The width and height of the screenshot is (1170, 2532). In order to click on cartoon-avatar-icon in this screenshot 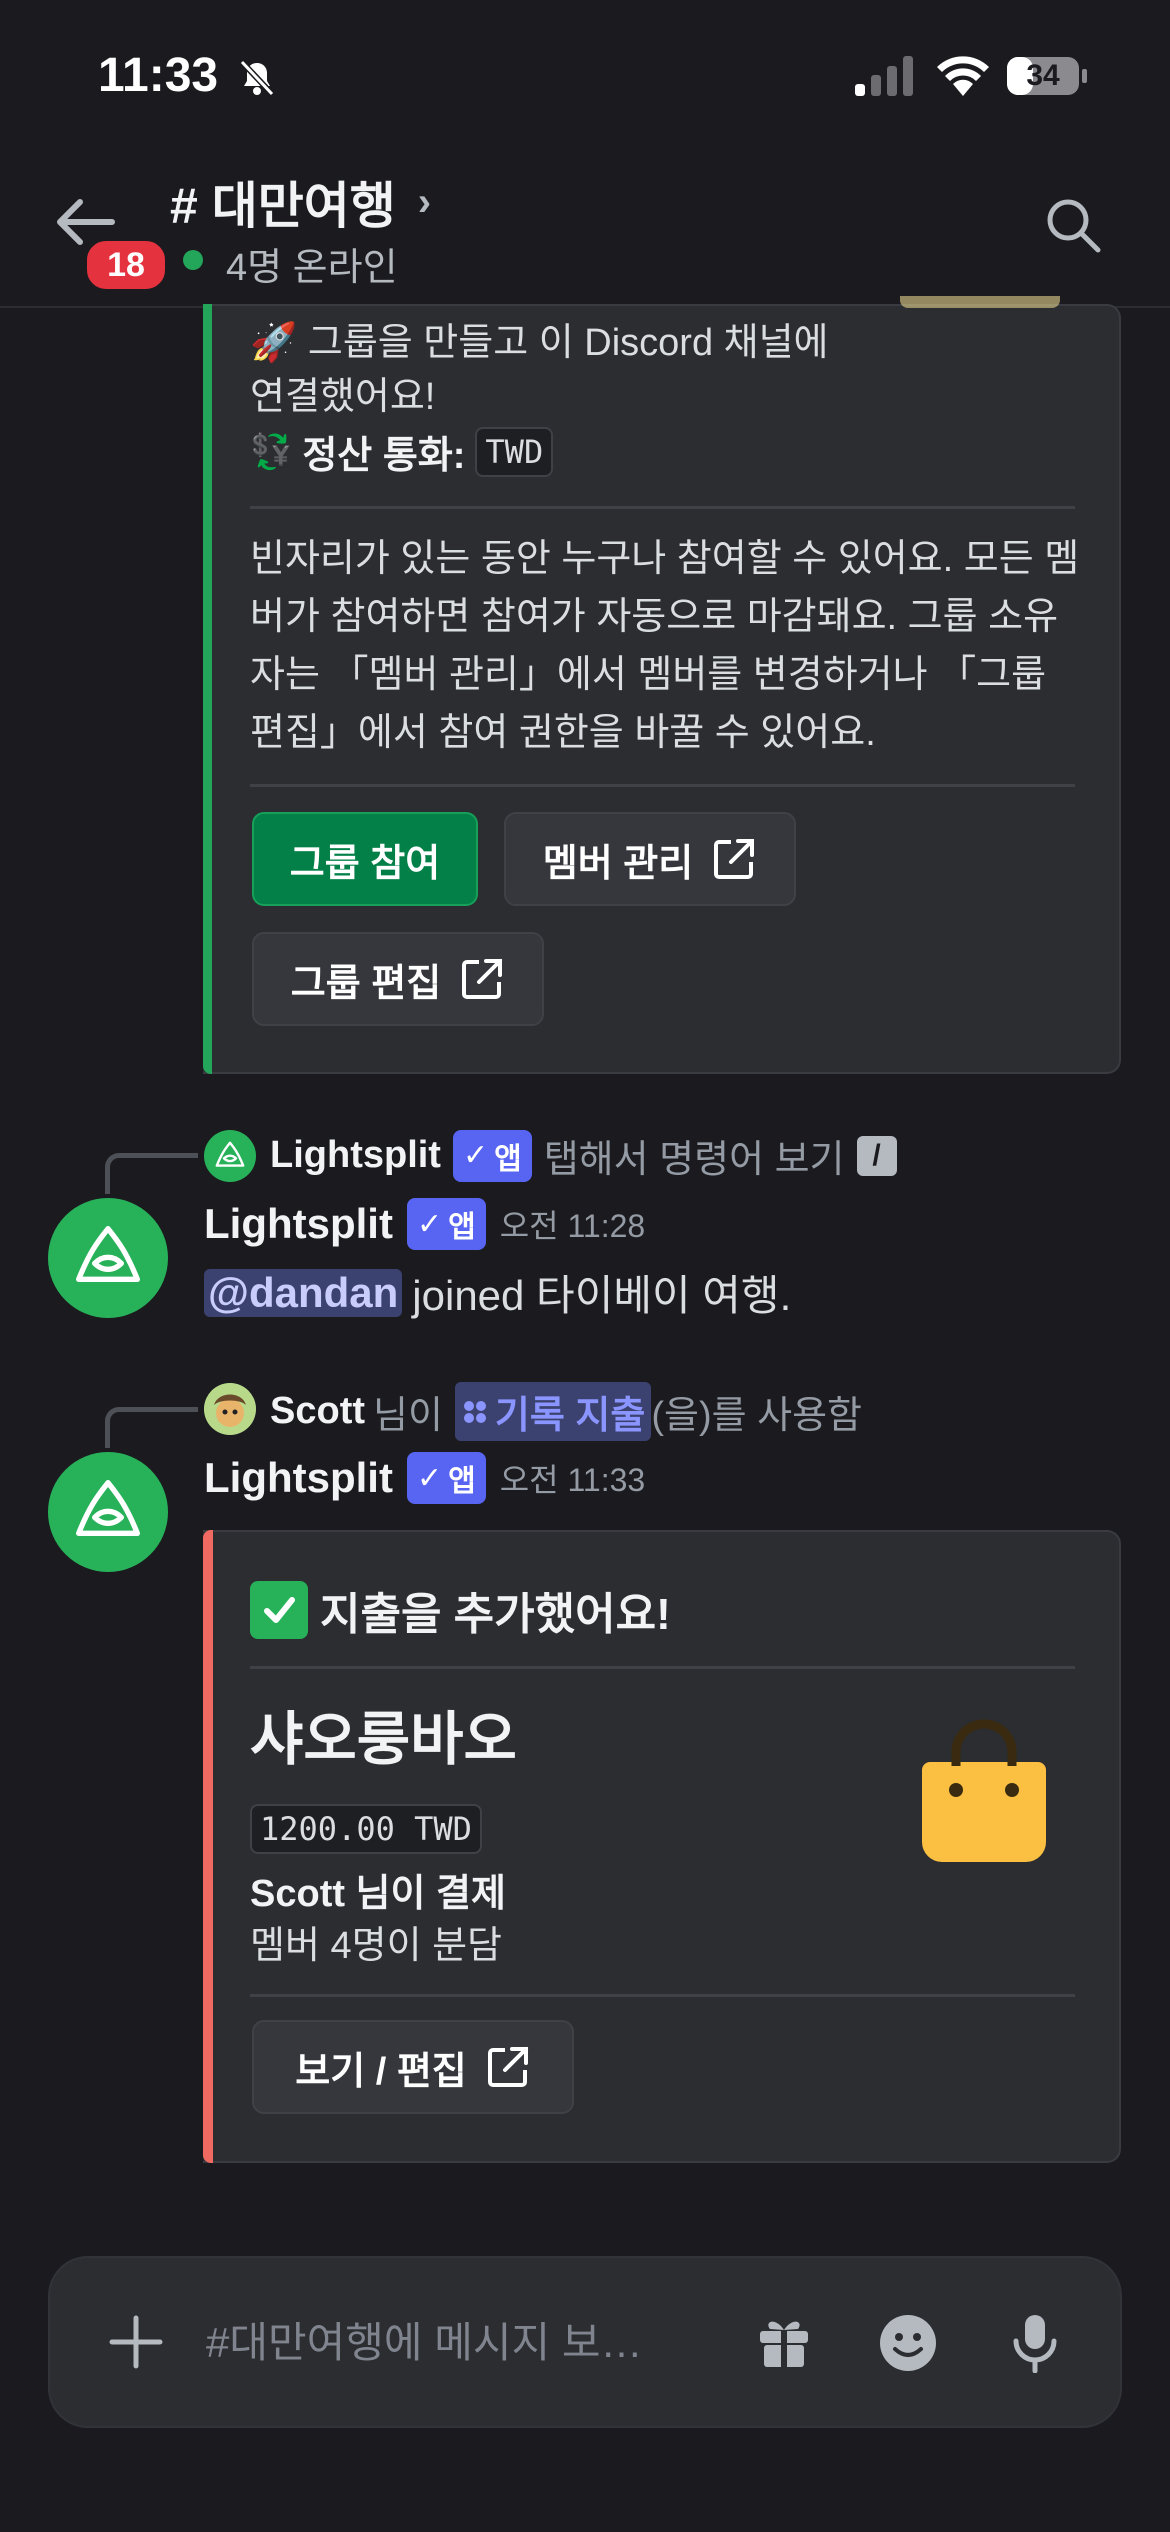, I will do `click(230, 1409)`.